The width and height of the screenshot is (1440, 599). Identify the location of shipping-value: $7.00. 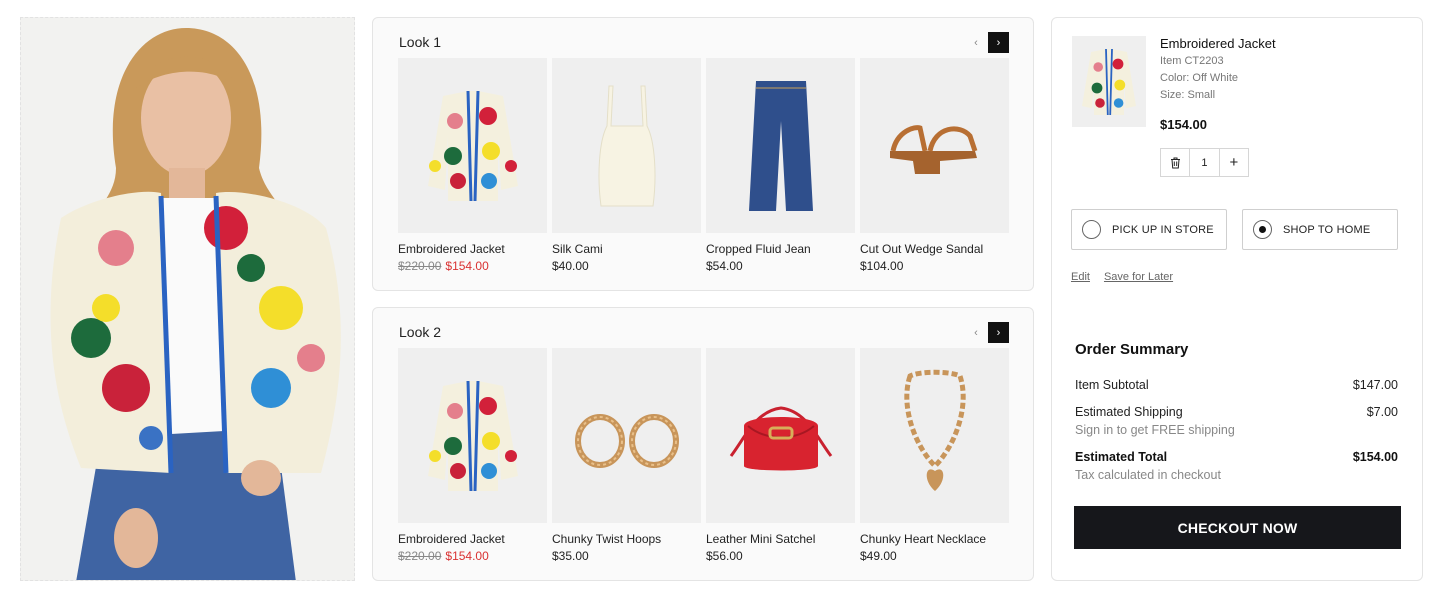
(1382, 412).